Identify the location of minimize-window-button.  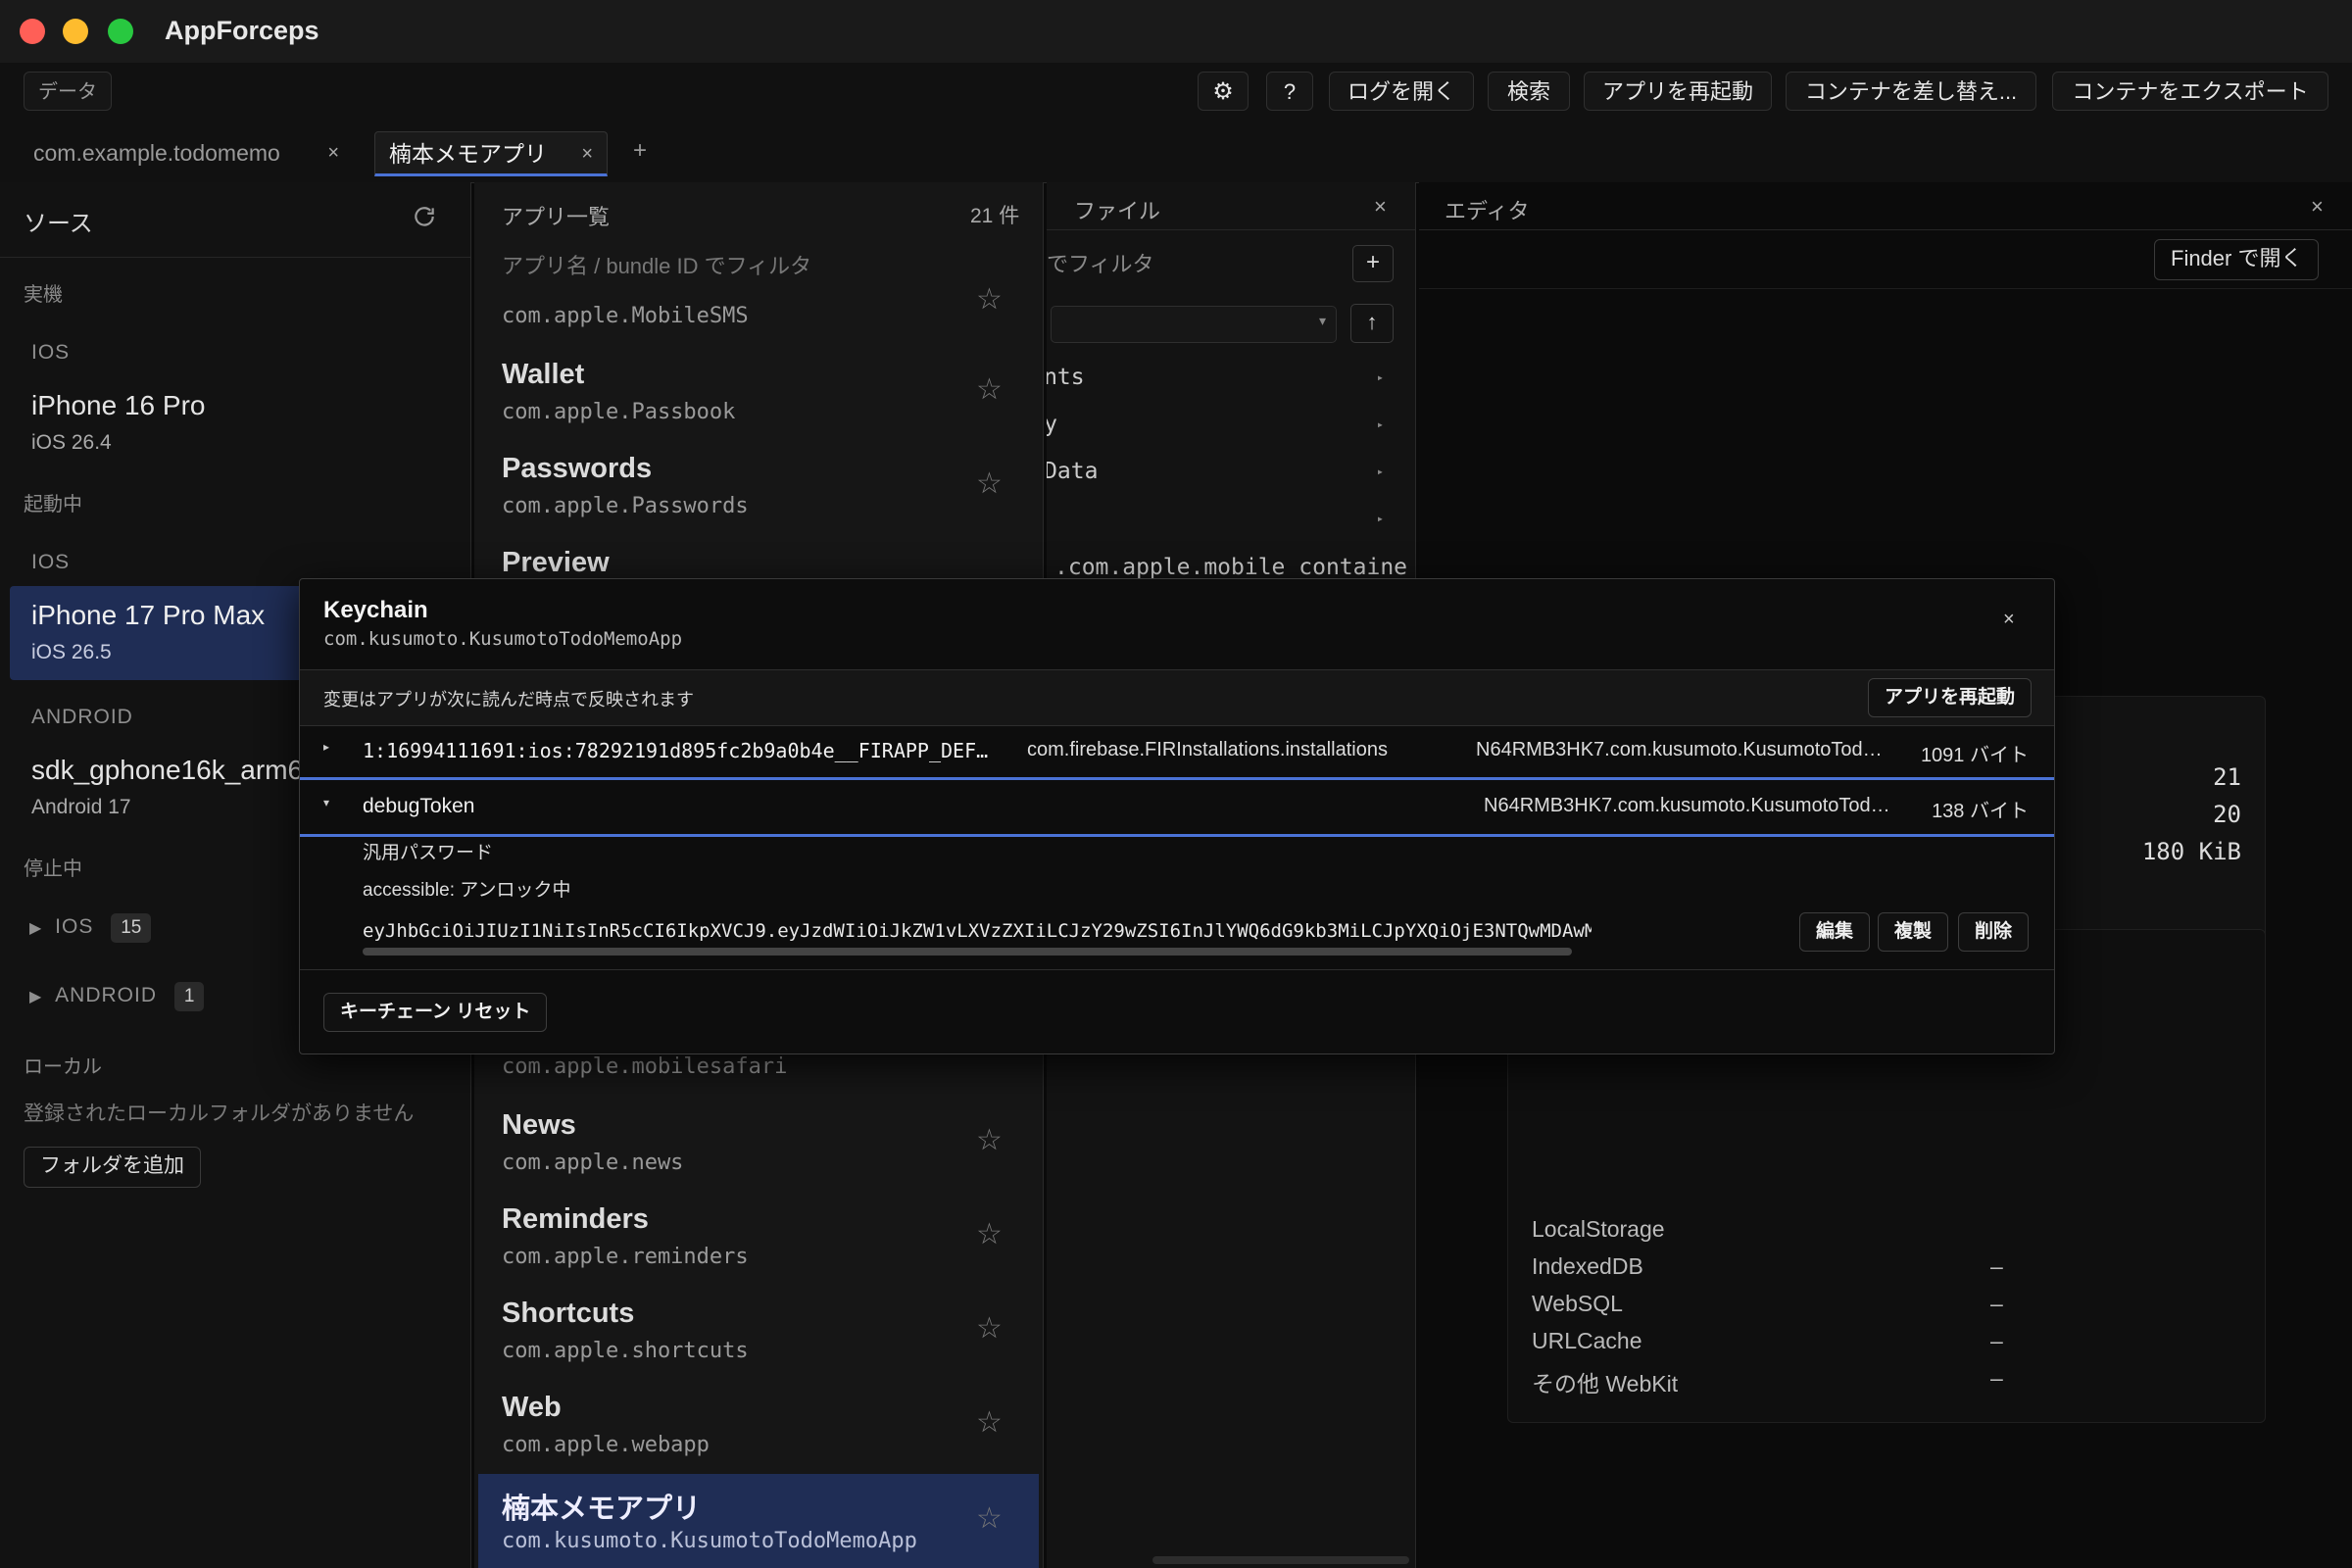
(75, 32).